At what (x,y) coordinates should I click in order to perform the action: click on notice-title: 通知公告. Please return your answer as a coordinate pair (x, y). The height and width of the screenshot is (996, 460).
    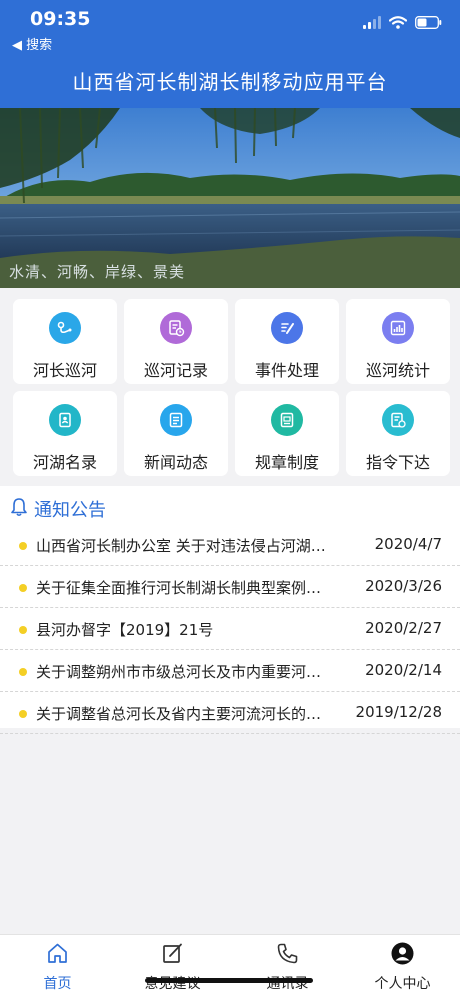
    Looking at the image, I should click on (70, 510).